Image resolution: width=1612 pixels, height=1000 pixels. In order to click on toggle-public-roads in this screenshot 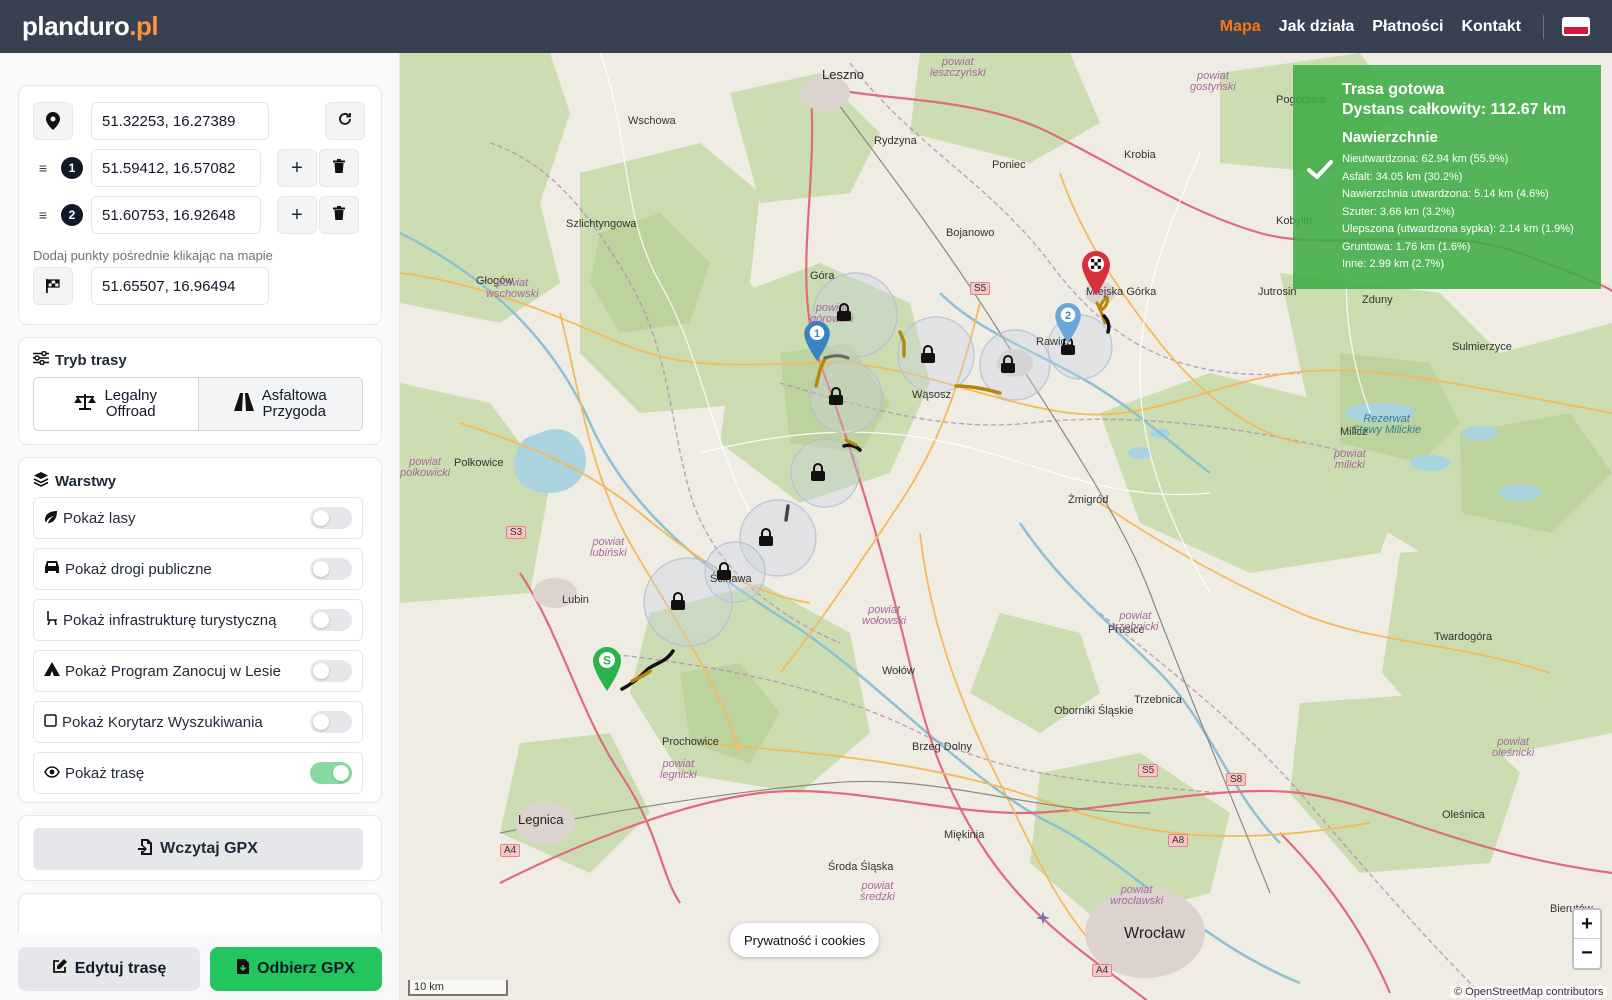, I will do `click(331, 569)`.